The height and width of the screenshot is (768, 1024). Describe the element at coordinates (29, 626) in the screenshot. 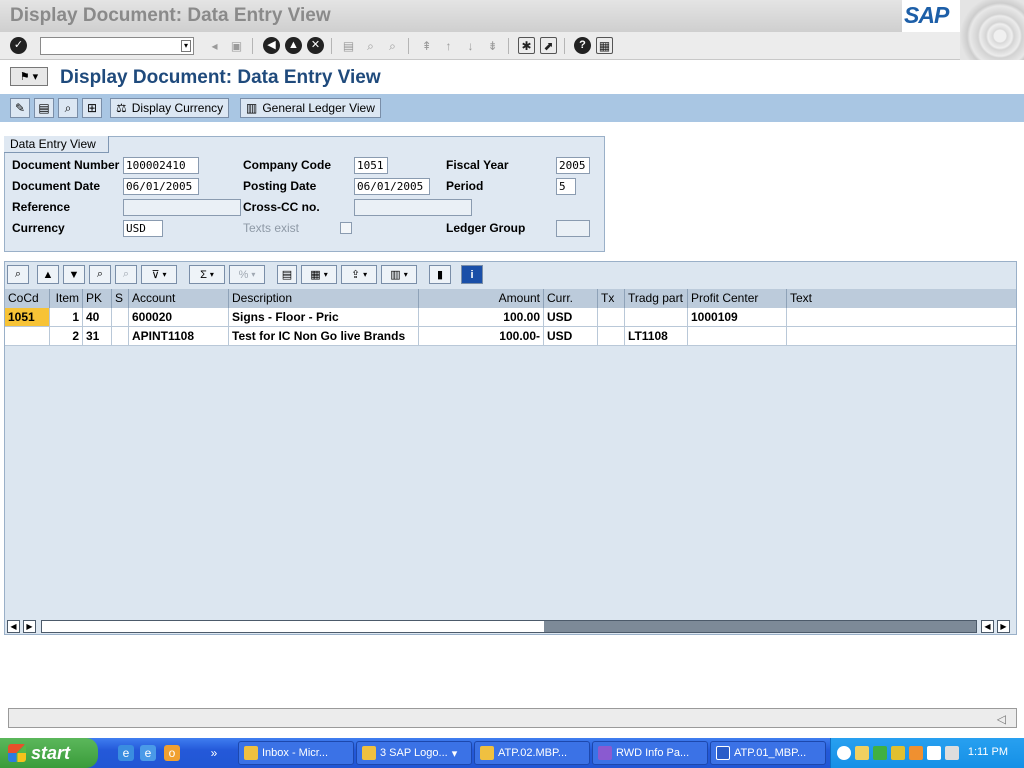

I see `scroll-right-icon: ▶` at that location.